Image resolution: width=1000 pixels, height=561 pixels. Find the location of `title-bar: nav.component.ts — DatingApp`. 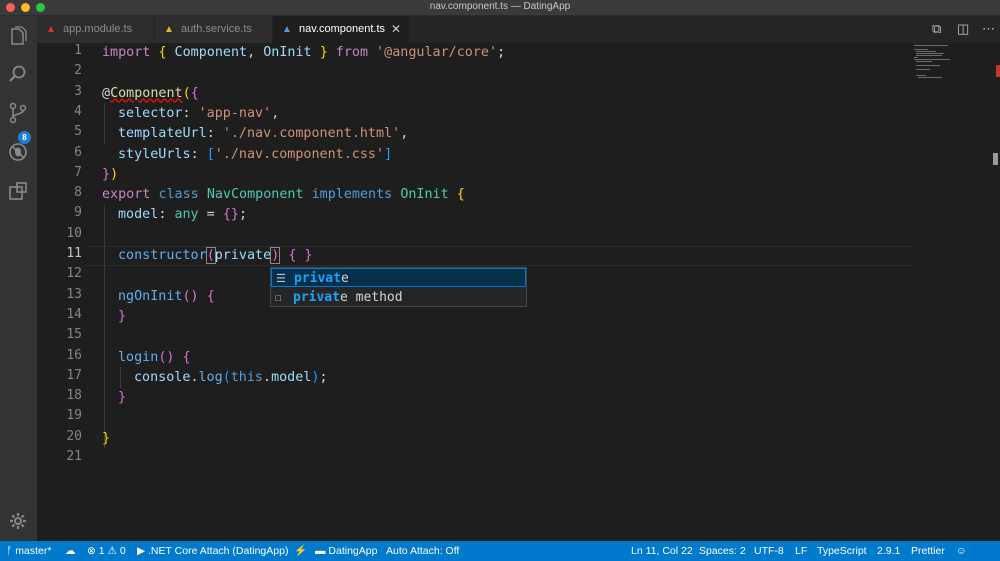

title-bar: nav.component.ts — DatingApp is located at coordinates (500, 8).